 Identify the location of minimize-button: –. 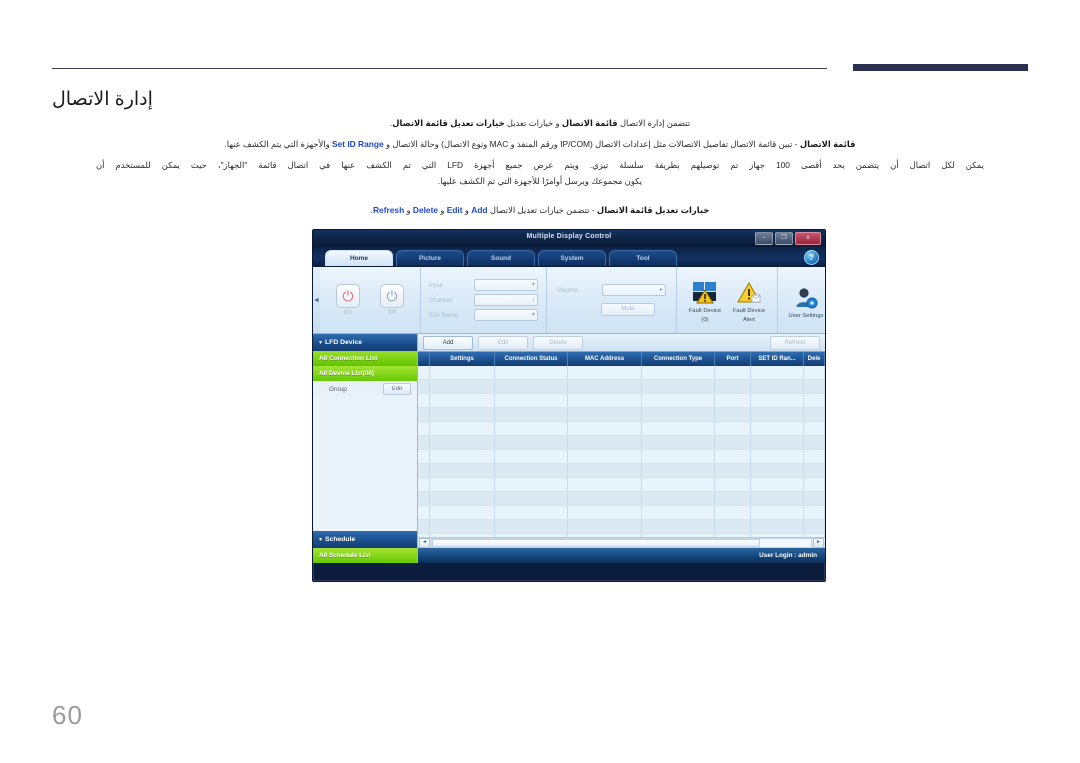
(764, 238).